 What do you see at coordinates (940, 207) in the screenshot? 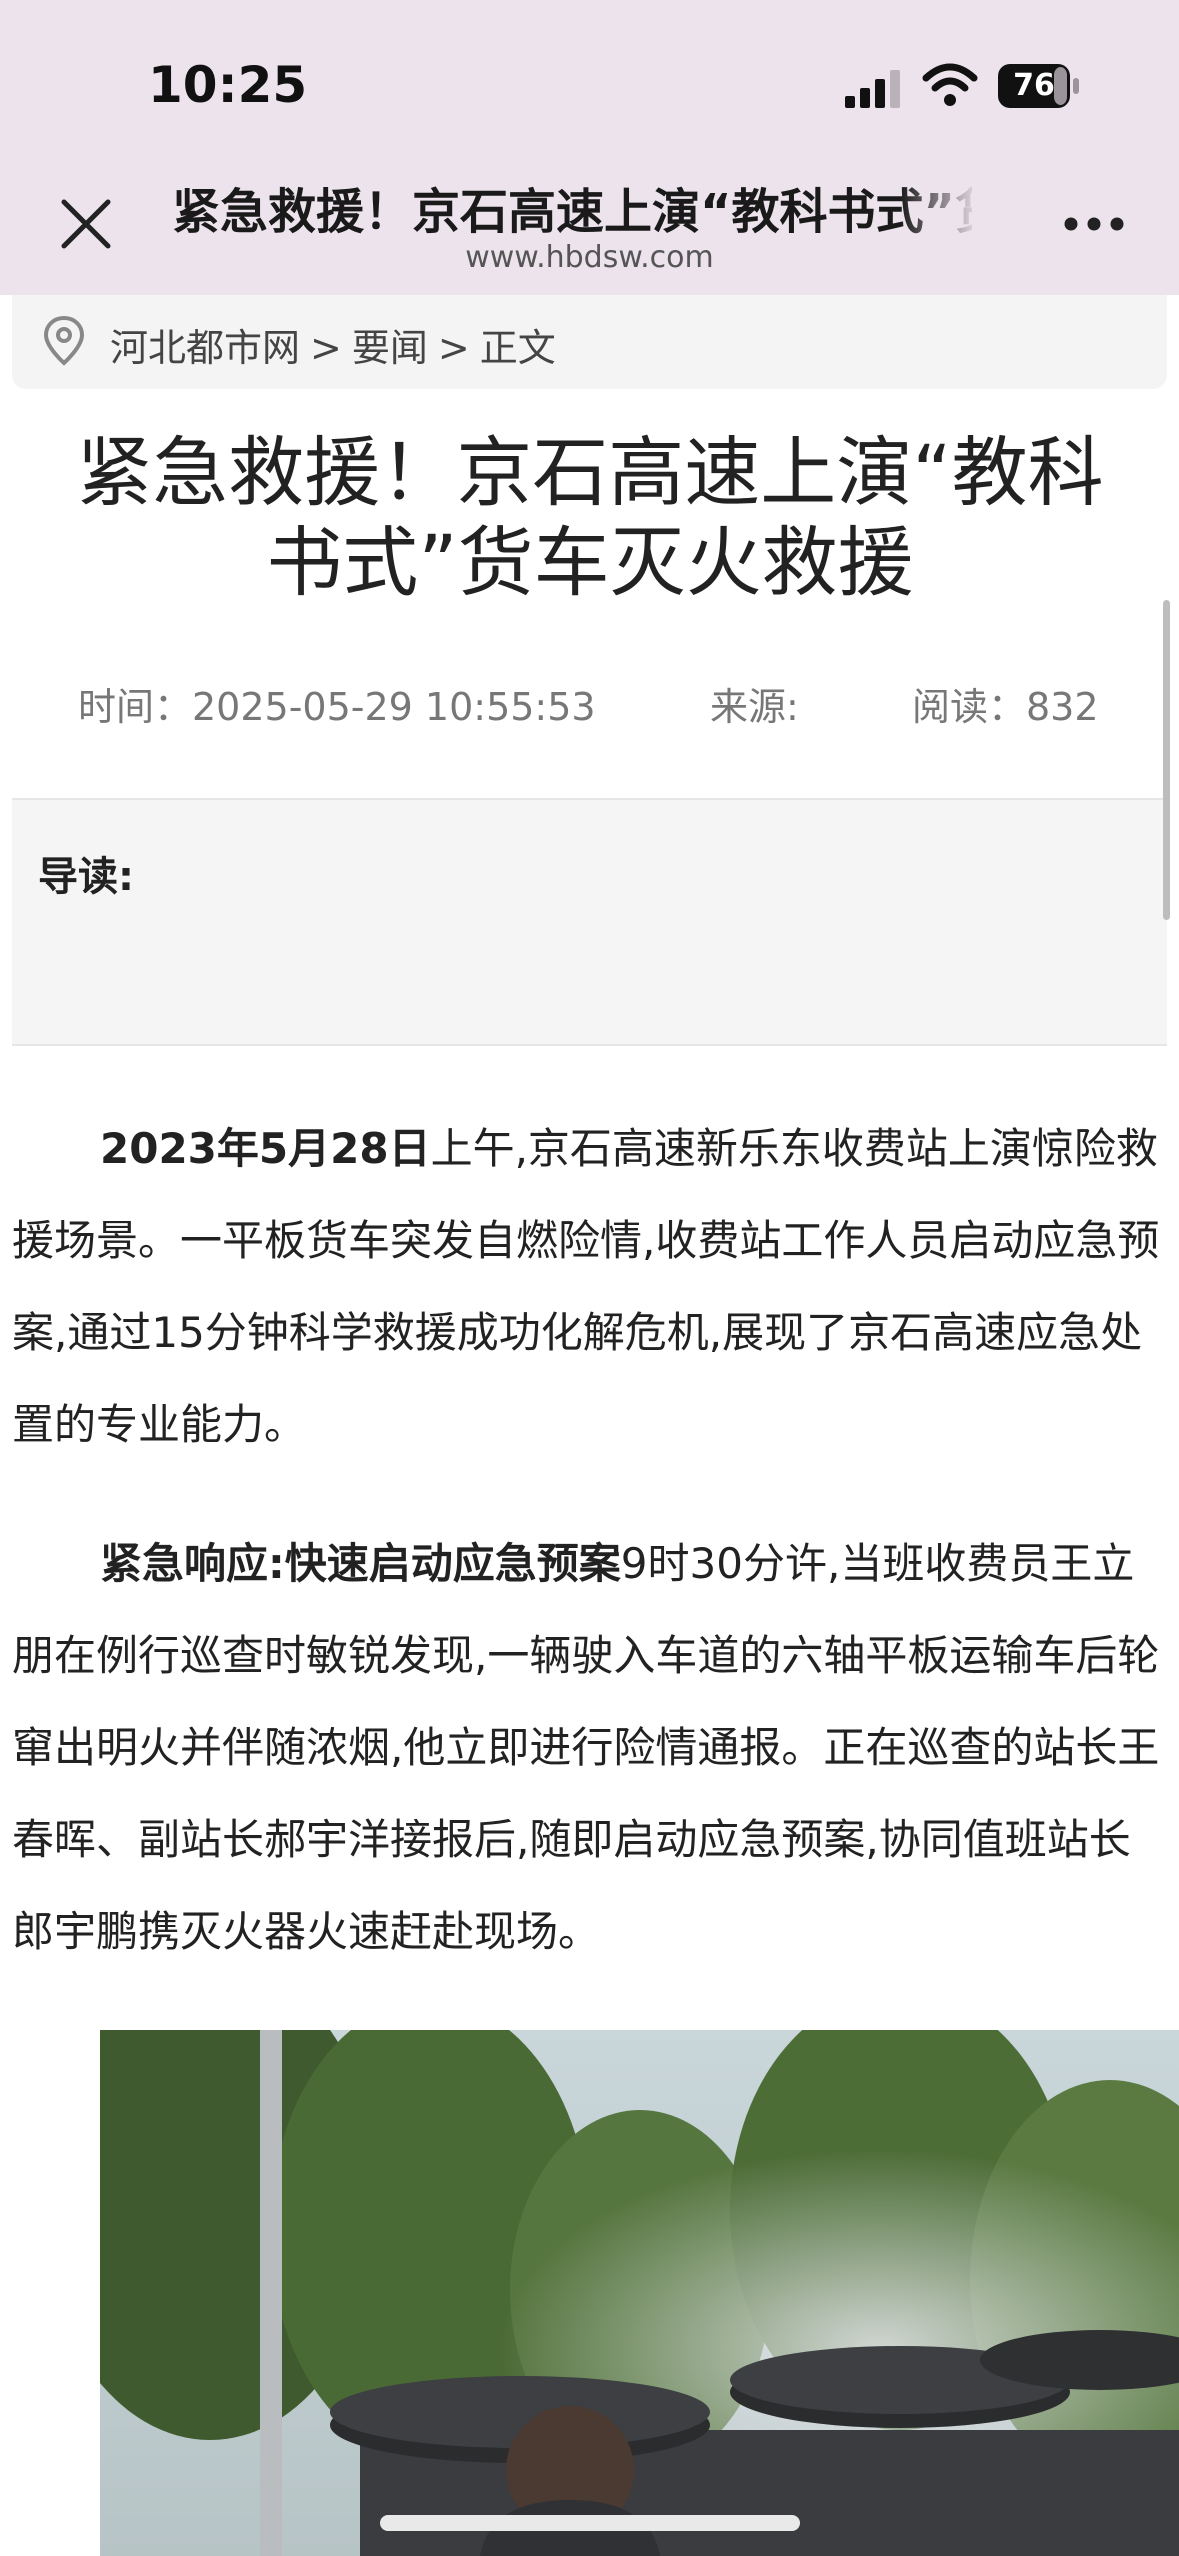
I see `title-fade` at bounding box center [940, 207].